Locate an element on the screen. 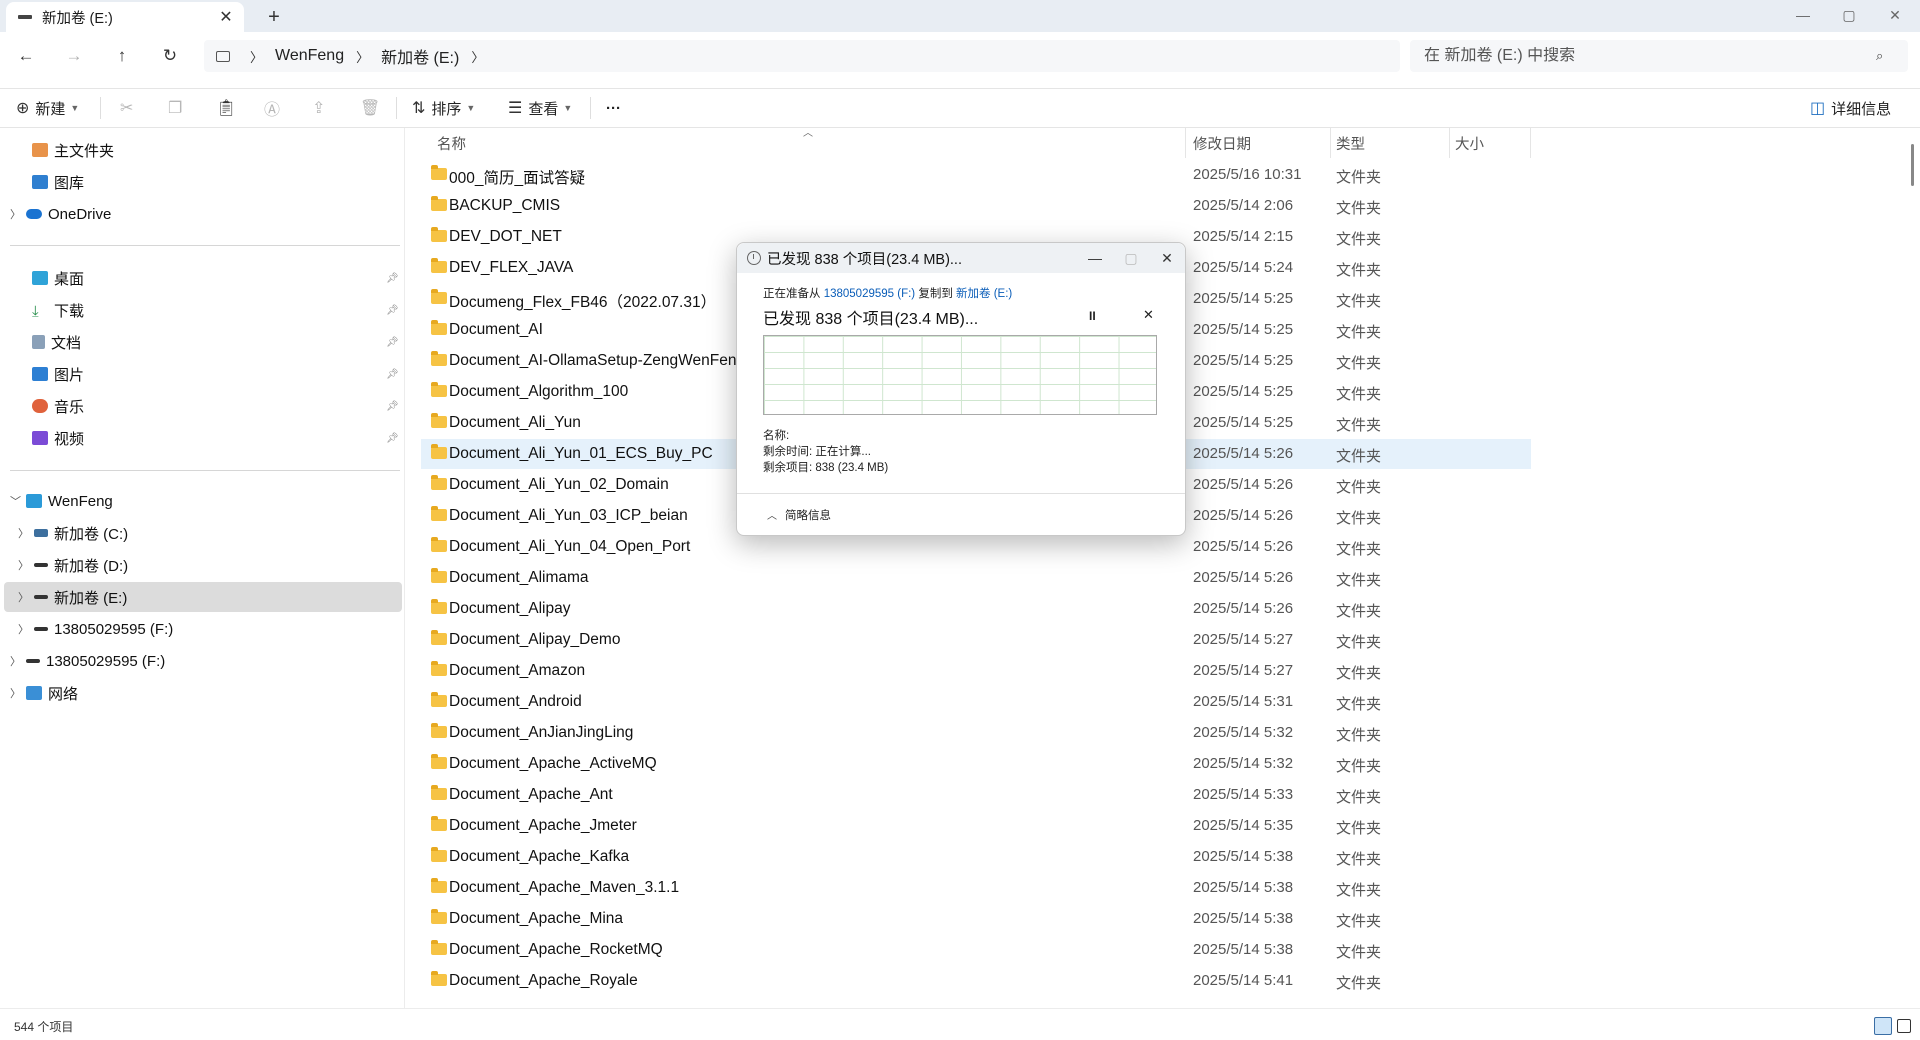  dialog-close-button: ✕ is located at coordinates (1167, 258).